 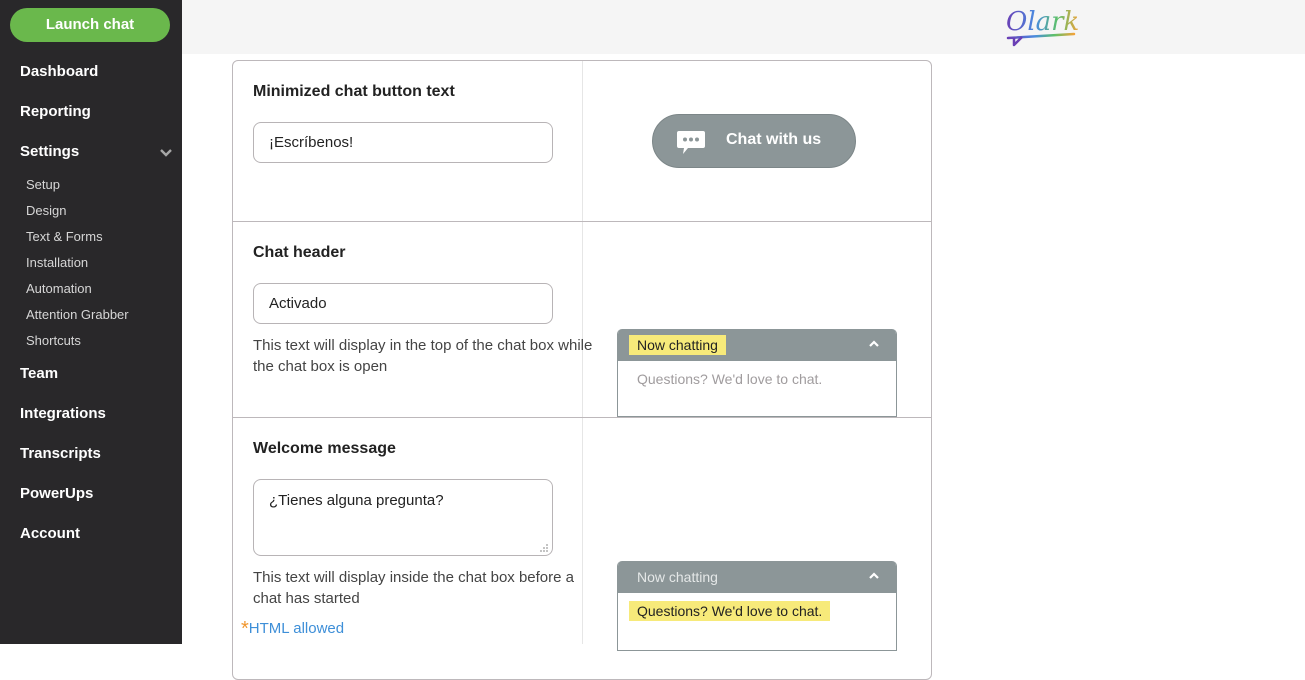 I want to click on welcome-message-title: Welcome message, so click(x=324, y=448).